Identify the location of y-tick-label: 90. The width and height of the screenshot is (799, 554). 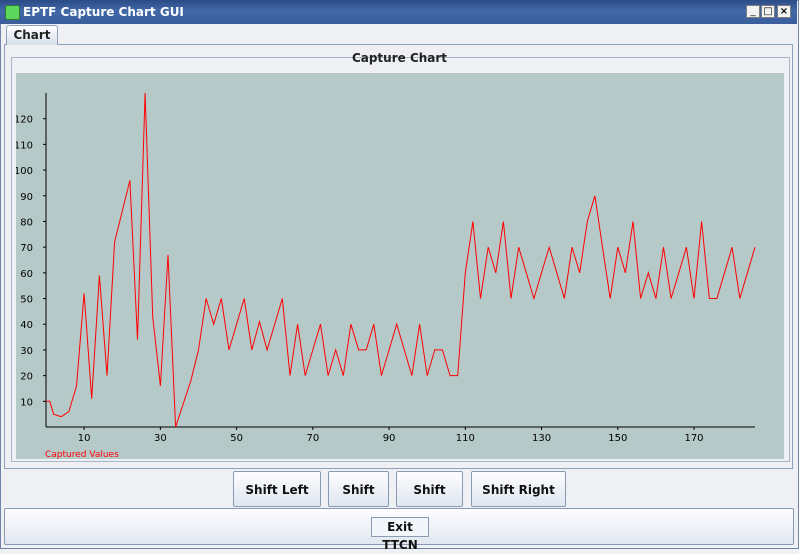
(26, 197).